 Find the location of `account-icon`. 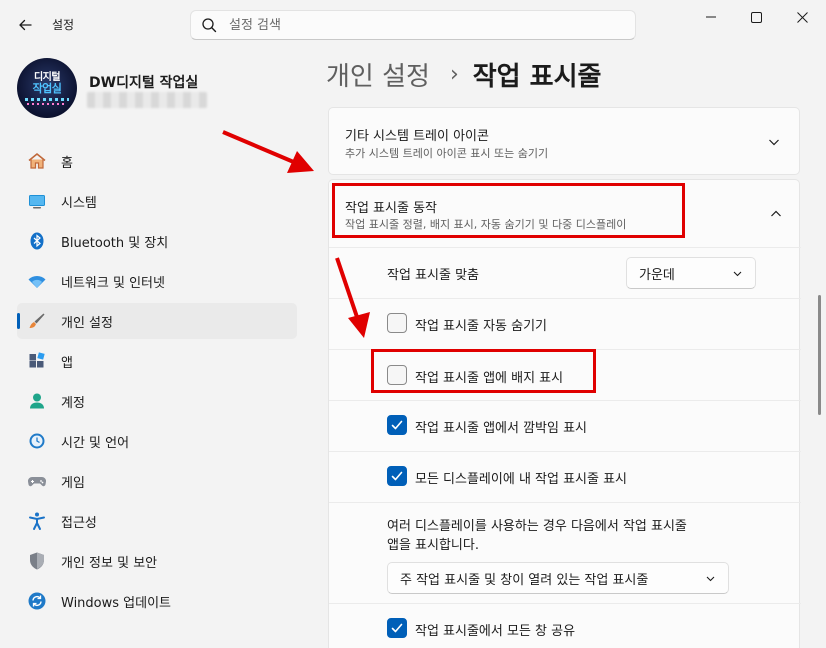

account-icon is located at coordinates (37, 401).